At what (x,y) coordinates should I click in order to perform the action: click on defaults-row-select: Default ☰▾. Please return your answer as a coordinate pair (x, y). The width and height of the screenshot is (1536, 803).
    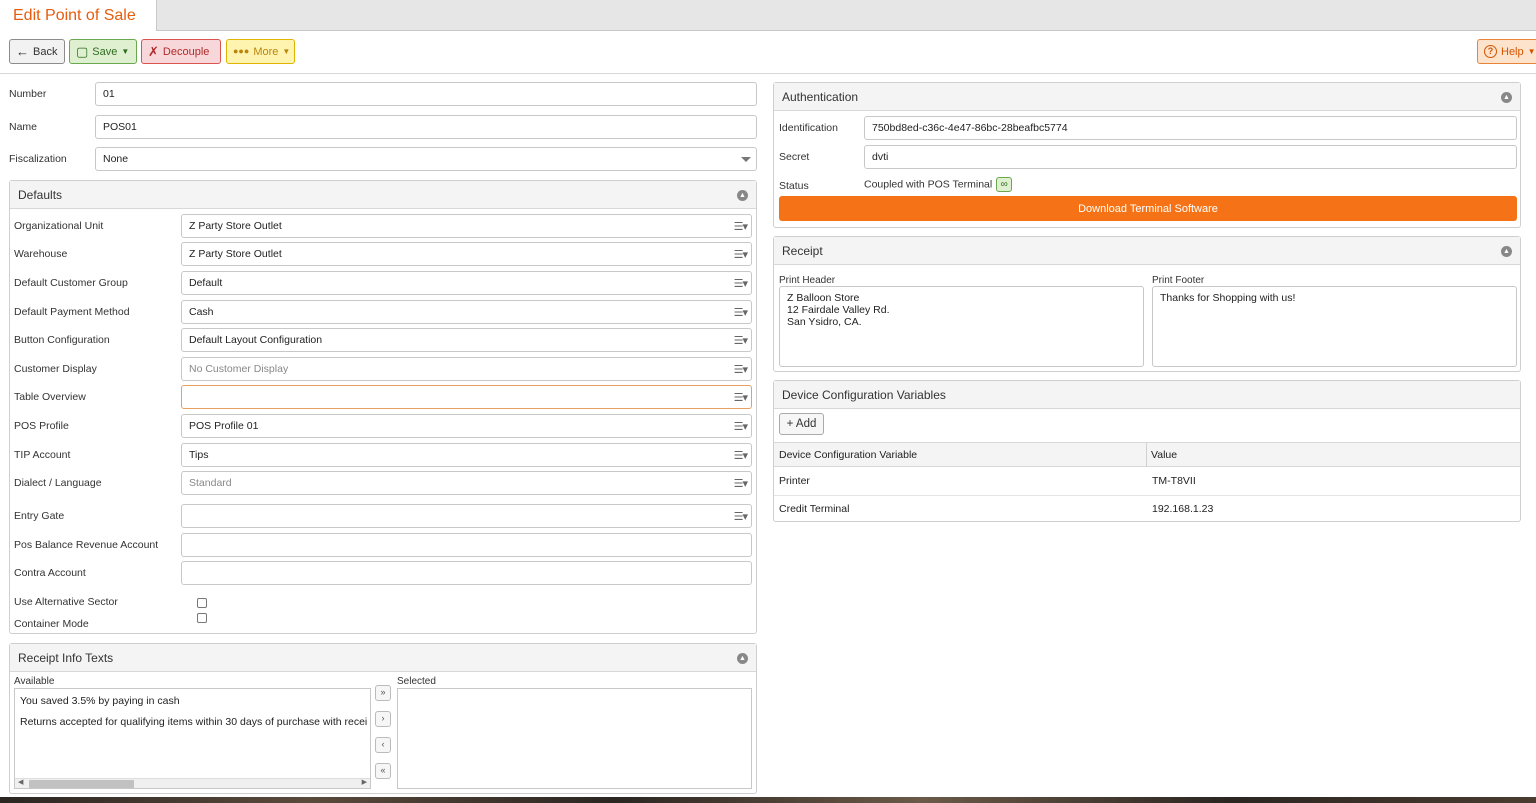
    Looking at the image, I should click on (466, 283).